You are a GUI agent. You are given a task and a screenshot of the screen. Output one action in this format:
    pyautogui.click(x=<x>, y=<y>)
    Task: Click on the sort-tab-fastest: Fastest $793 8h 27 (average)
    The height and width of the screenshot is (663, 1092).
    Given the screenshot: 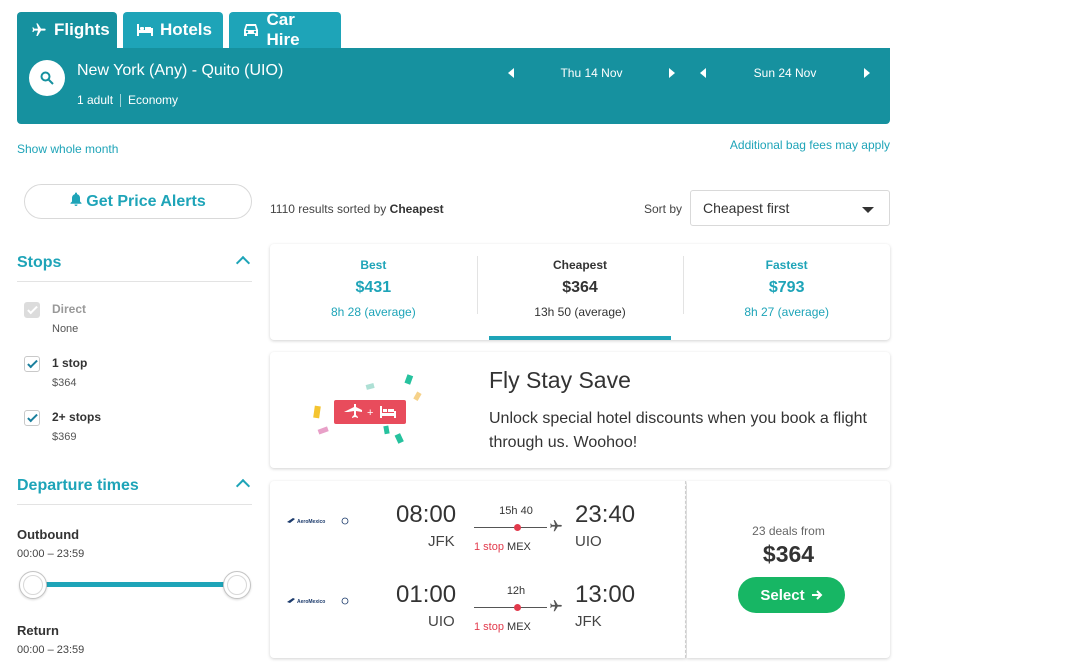 What is the action you would take?
    pyautogui.click(x=786, y=292)
    